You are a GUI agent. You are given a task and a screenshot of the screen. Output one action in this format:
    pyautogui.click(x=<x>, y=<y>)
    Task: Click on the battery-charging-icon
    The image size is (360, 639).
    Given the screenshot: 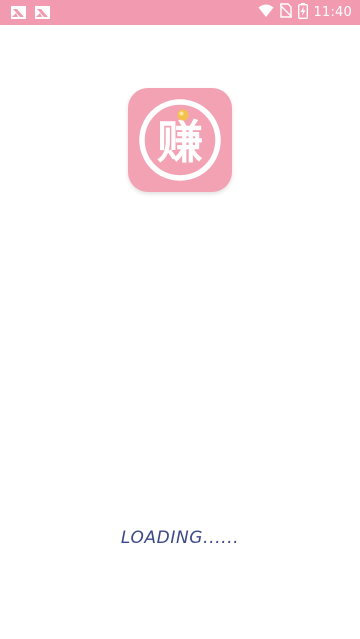 What is the action you would take?
    pyautogui.click(x=302, y=12)
    